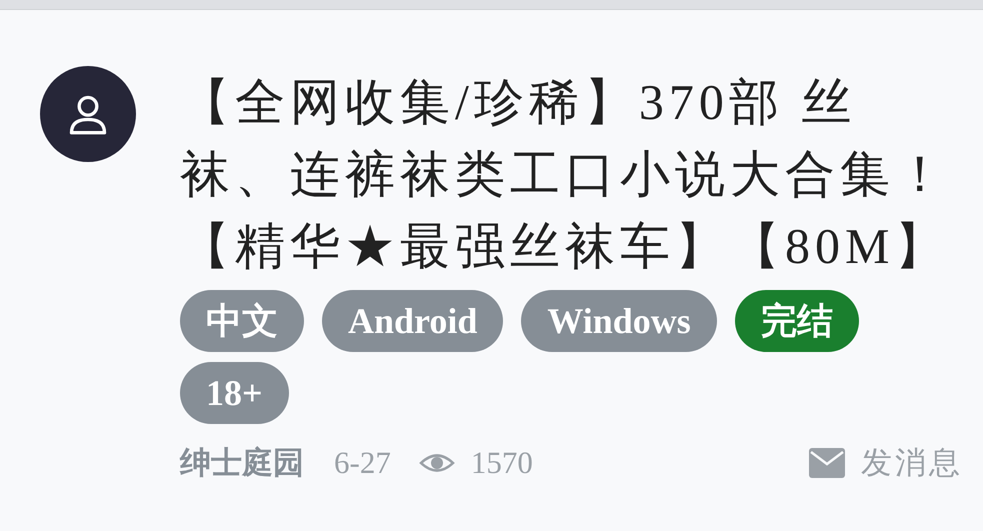 Image resolution: width=983 pixels, height=531 pixels. Describe the element at coordinates (242, 463) in the screenshot. I see `author-name: 绅士庭园` at that location.